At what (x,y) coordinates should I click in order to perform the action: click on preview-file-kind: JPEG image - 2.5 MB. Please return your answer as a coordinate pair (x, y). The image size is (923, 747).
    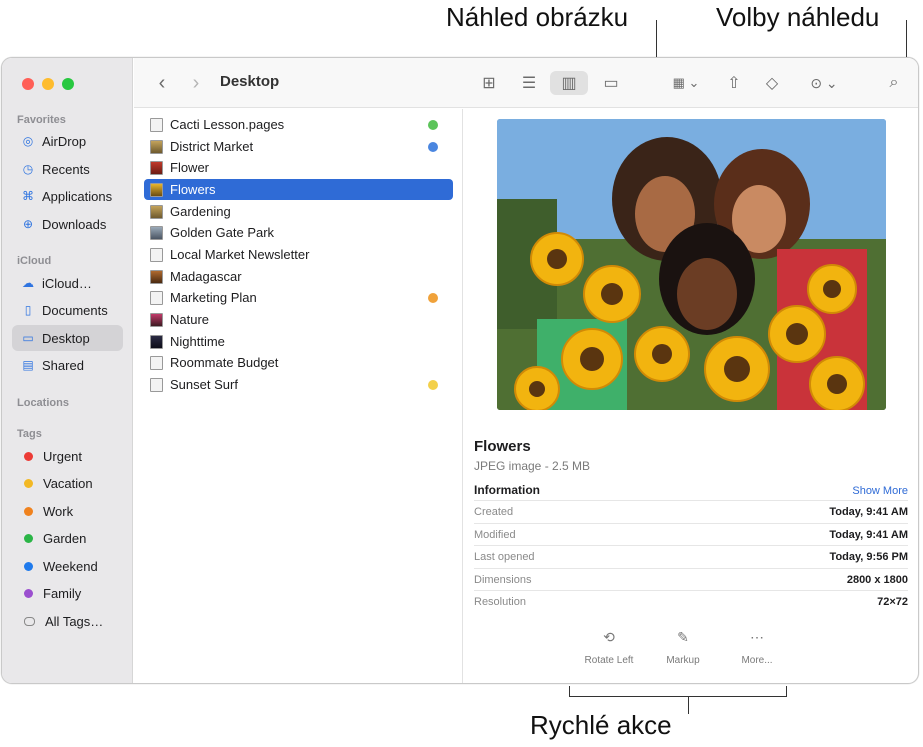
    Looking at the image, I should click on (532, 466).